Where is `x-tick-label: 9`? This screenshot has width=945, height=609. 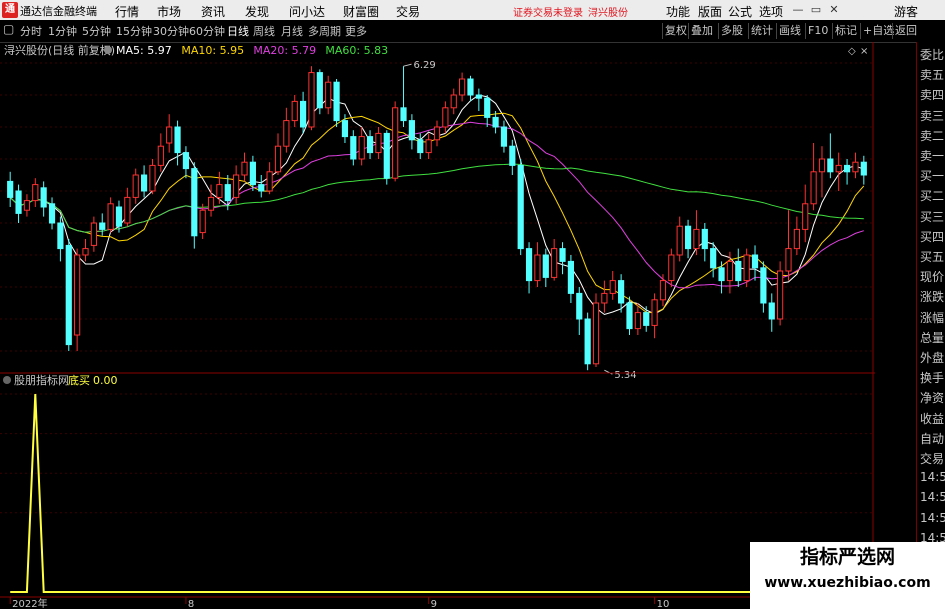 x-tick-label: 9 is located at coordinates (434, 604).